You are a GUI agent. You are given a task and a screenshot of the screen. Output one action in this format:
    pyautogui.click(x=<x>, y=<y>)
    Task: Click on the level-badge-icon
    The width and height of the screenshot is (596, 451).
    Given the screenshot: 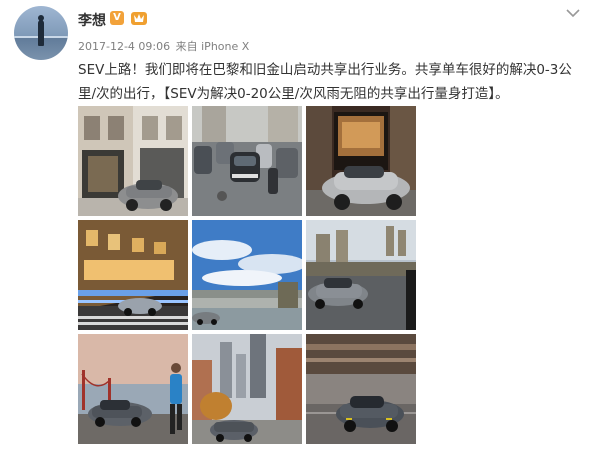 What is the action you would take?
    pyautogui.click(x=139, y=18)
    